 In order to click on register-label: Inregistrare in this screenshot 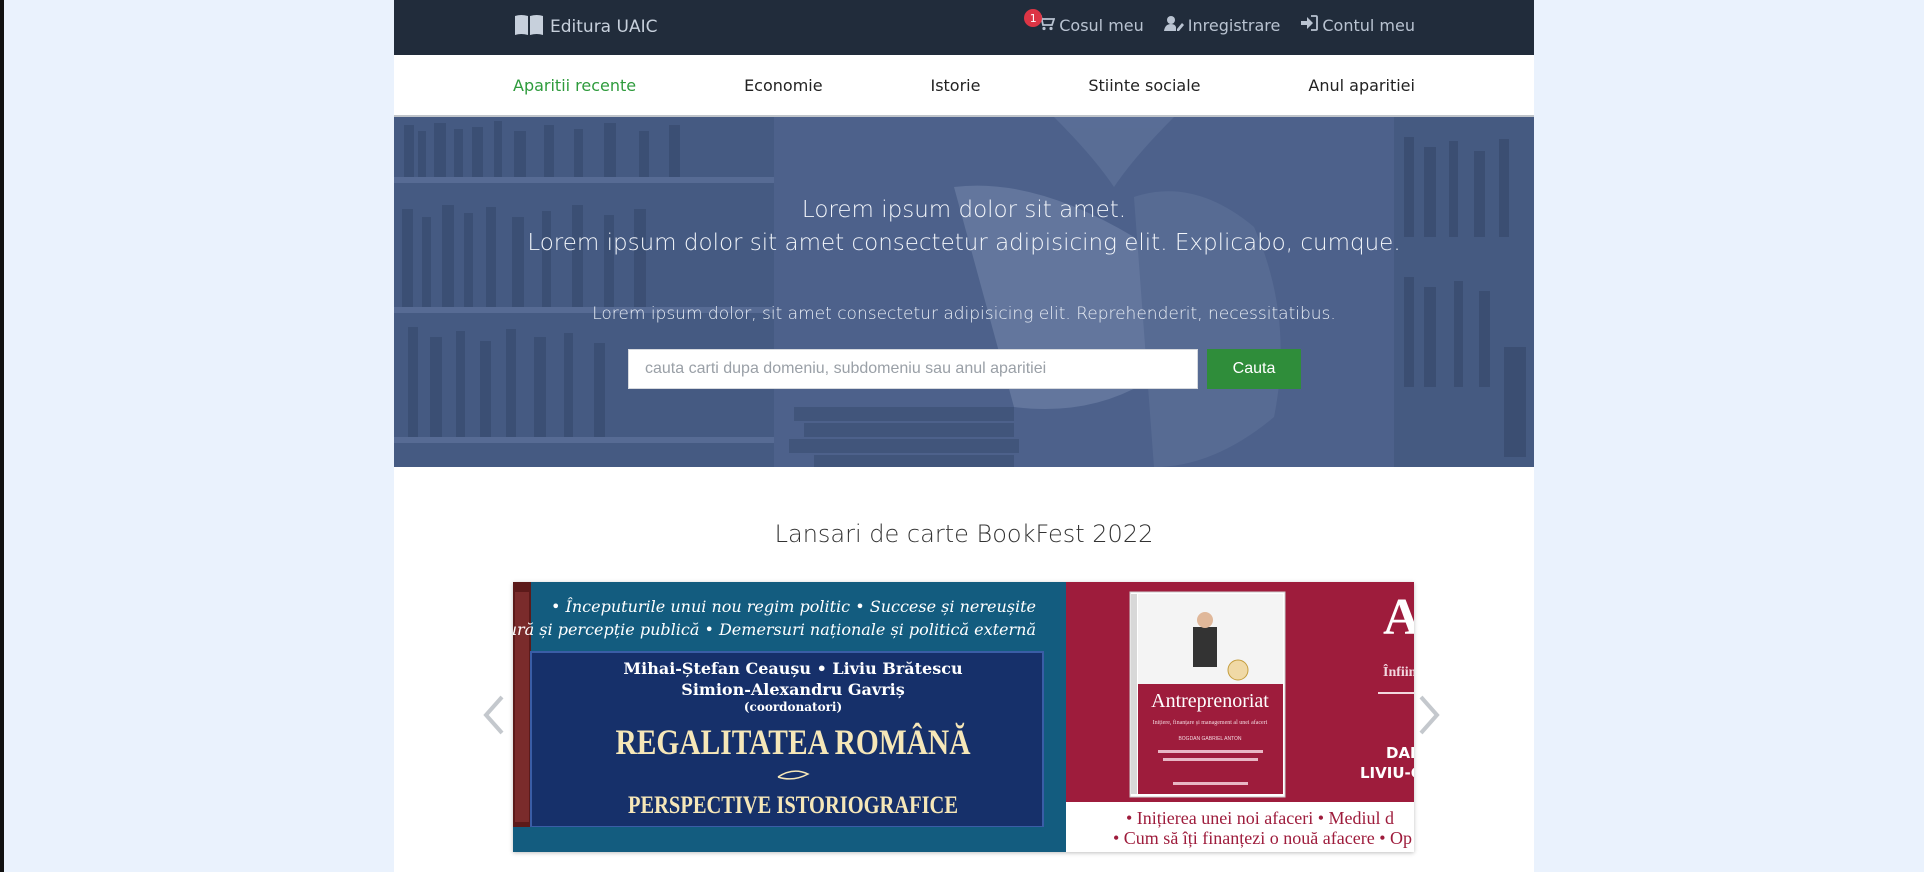, I will do `click(1234, 25)`.